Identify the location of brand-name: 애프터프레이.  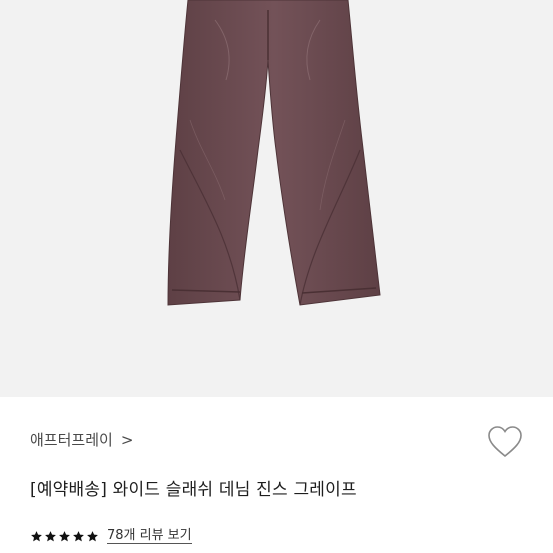
(71, 440).